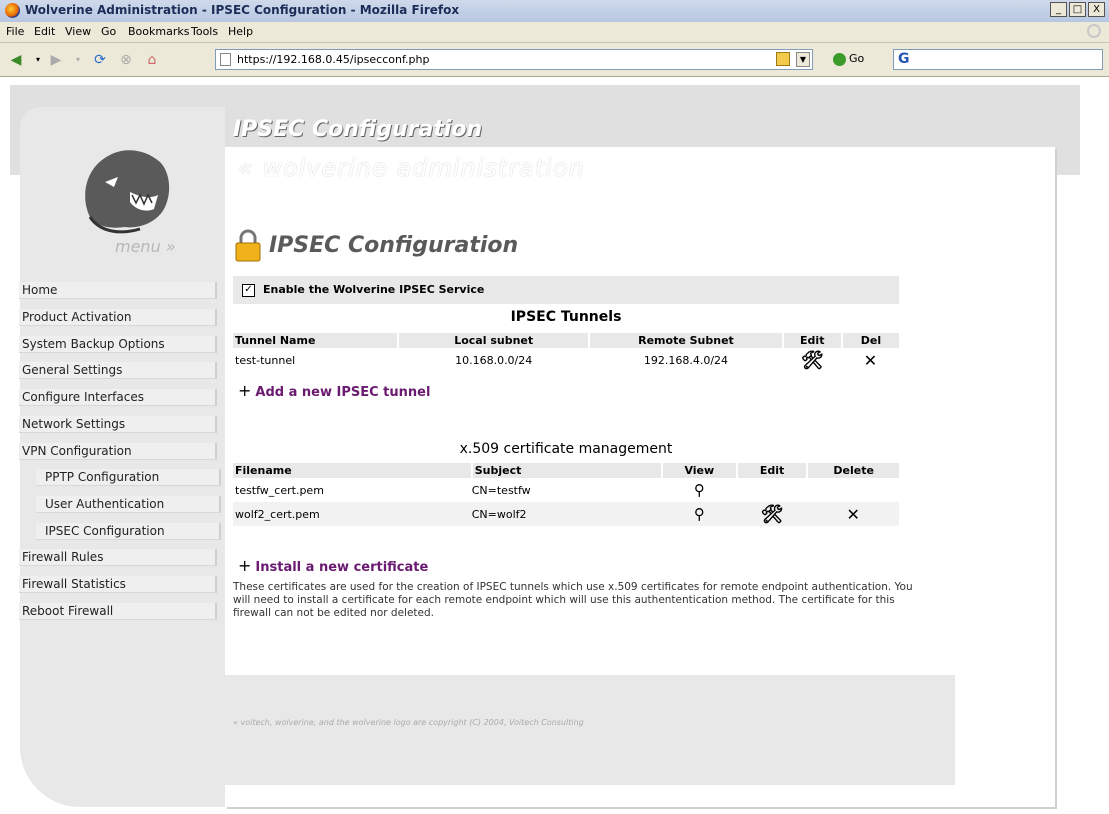 The image size is (1109, 814). I want to click on tunnel-local-subnet: 10.168.0.0/24, so click(494, 360).